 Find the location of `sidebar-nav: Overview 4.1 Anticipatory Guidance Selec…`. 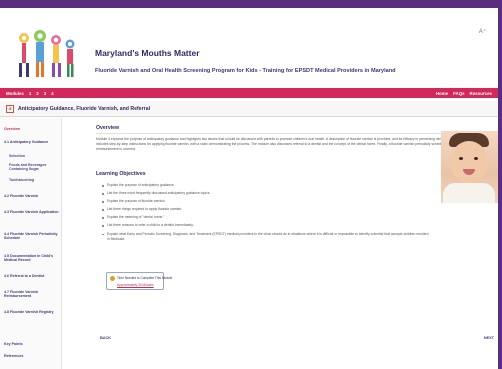

sidebar-nav: Overview 4.1 Anticipatory Guidance Selec… is located at coordinates (31, 243).